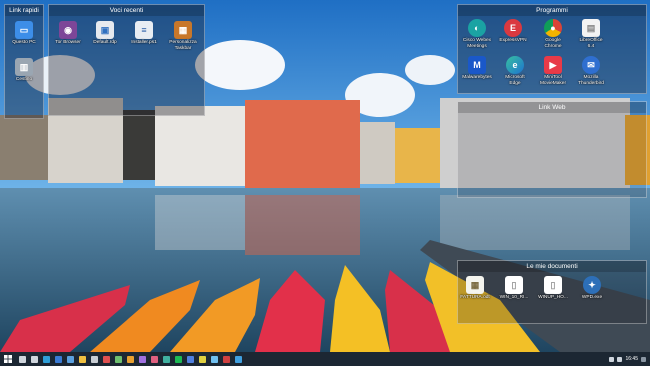  I want to click on windows-start-icon, so click(8, 359).